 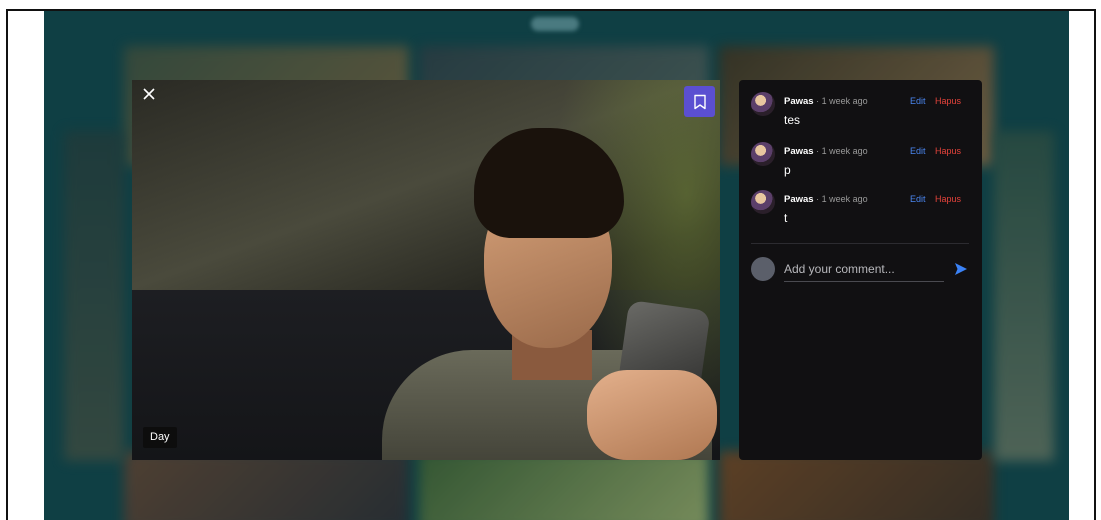 What do you see at coordinates (864, 269) in the screenshot?
I see `comment-input` at bounding box center [864, 269].